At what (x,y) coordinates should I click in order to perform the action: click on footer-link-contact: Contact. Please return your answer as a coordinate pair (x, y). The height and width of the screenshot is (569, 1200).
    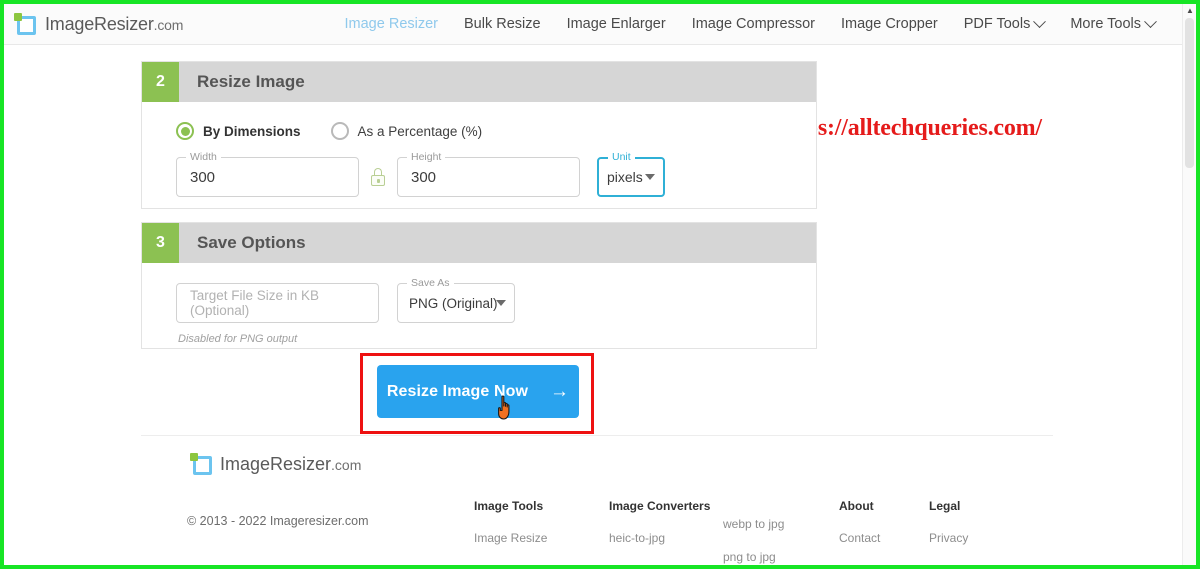
    Looking at the image, I should click on (884, 538).